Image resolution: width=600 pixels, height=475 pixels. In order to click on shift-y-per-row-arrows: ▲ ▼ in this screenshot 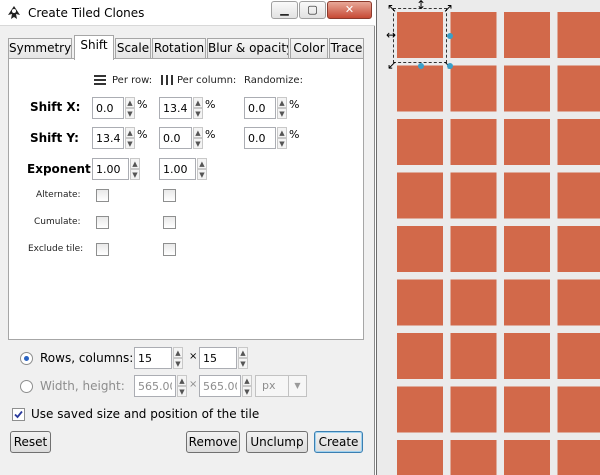, I will do `click(130, 138)`.